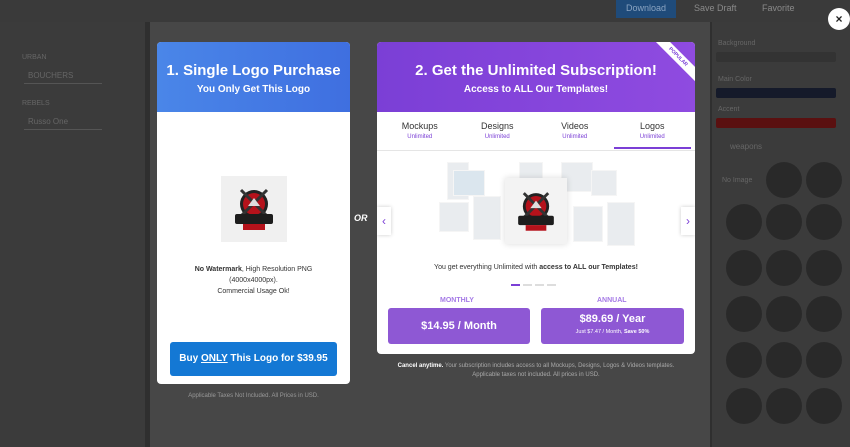 The image size is (850, 447). What do you see at coordinates (190, 358) in the screenshot?
I see `buy-prefix: Buy` at bounding box center [190, 358].